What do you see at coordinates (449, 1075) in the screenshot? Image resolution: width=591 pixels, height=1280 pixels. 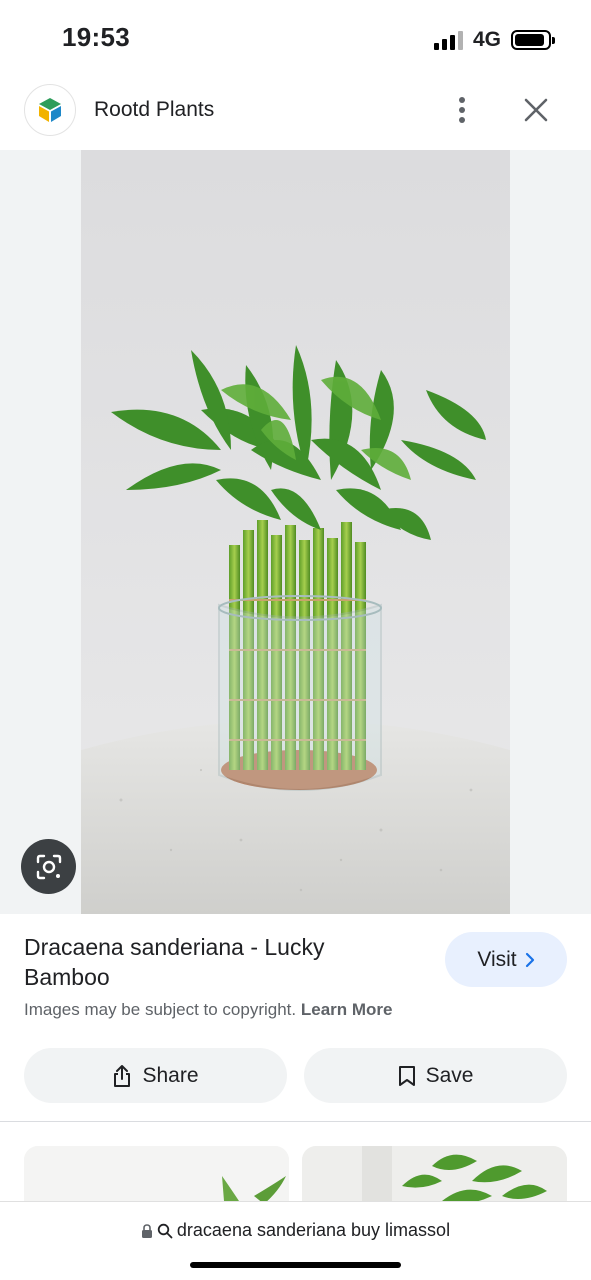 I see `save-label: Save` at bounding box center [449, 1075].